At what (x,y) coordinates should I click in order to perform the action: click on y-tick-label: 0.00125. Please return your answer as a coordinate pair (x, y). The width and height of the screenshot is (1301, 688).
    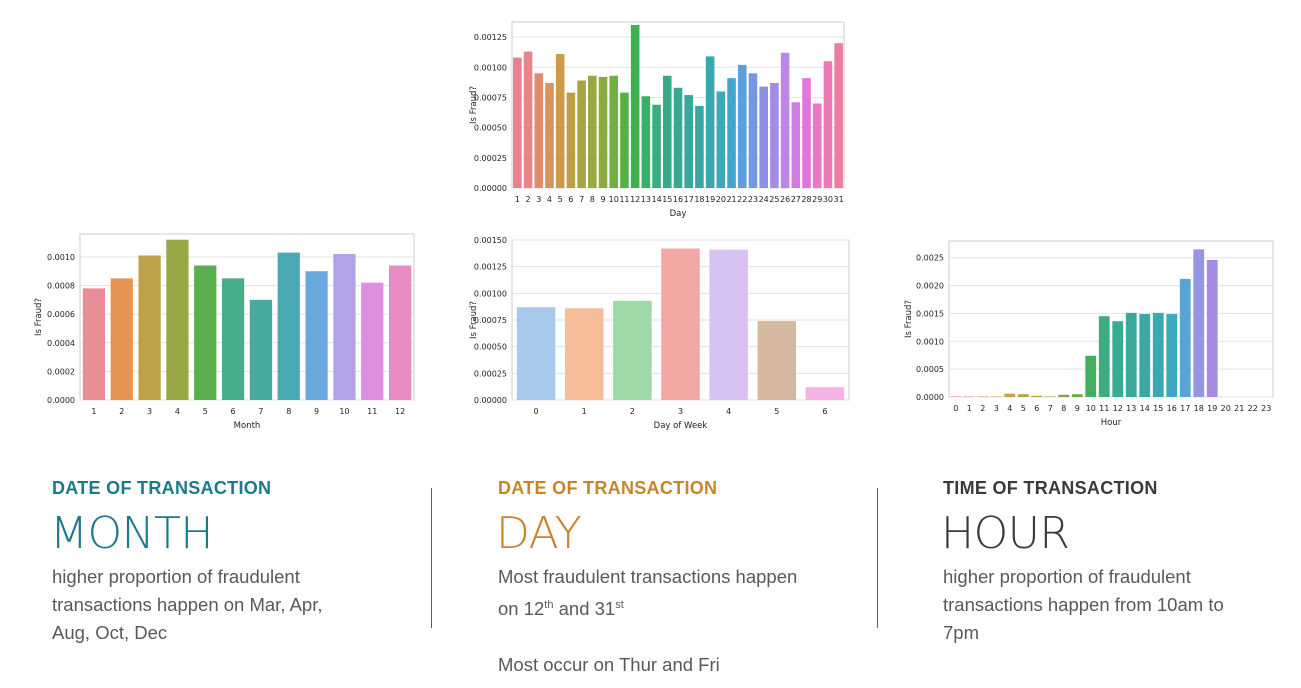
    Looking at the image, I should click on (490, 37).